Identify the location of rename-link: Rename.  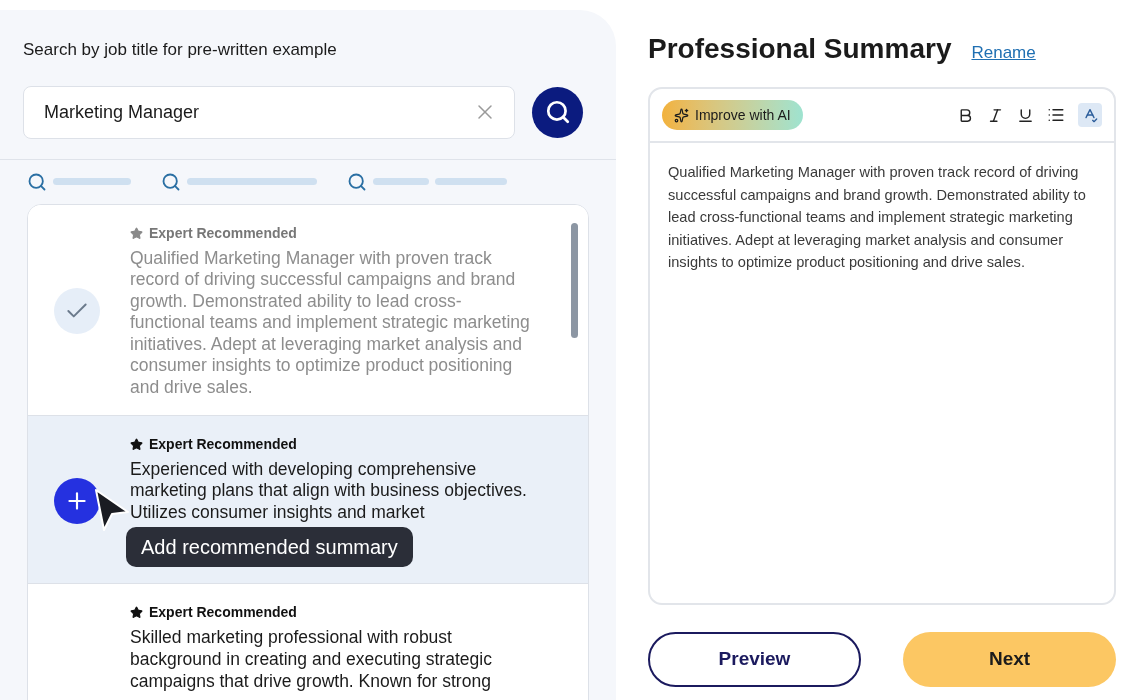
(1003, 53).